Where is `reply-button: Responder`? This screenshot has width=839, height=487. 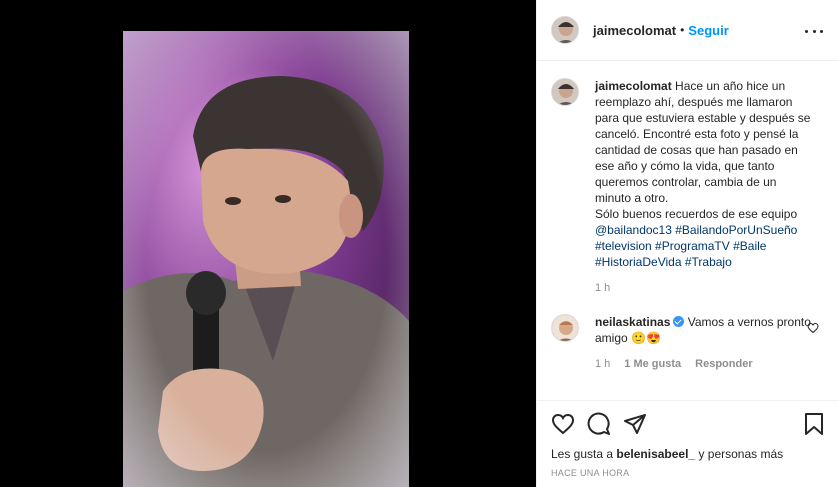
reply-button: Responder is located at coordinates (723, 364).